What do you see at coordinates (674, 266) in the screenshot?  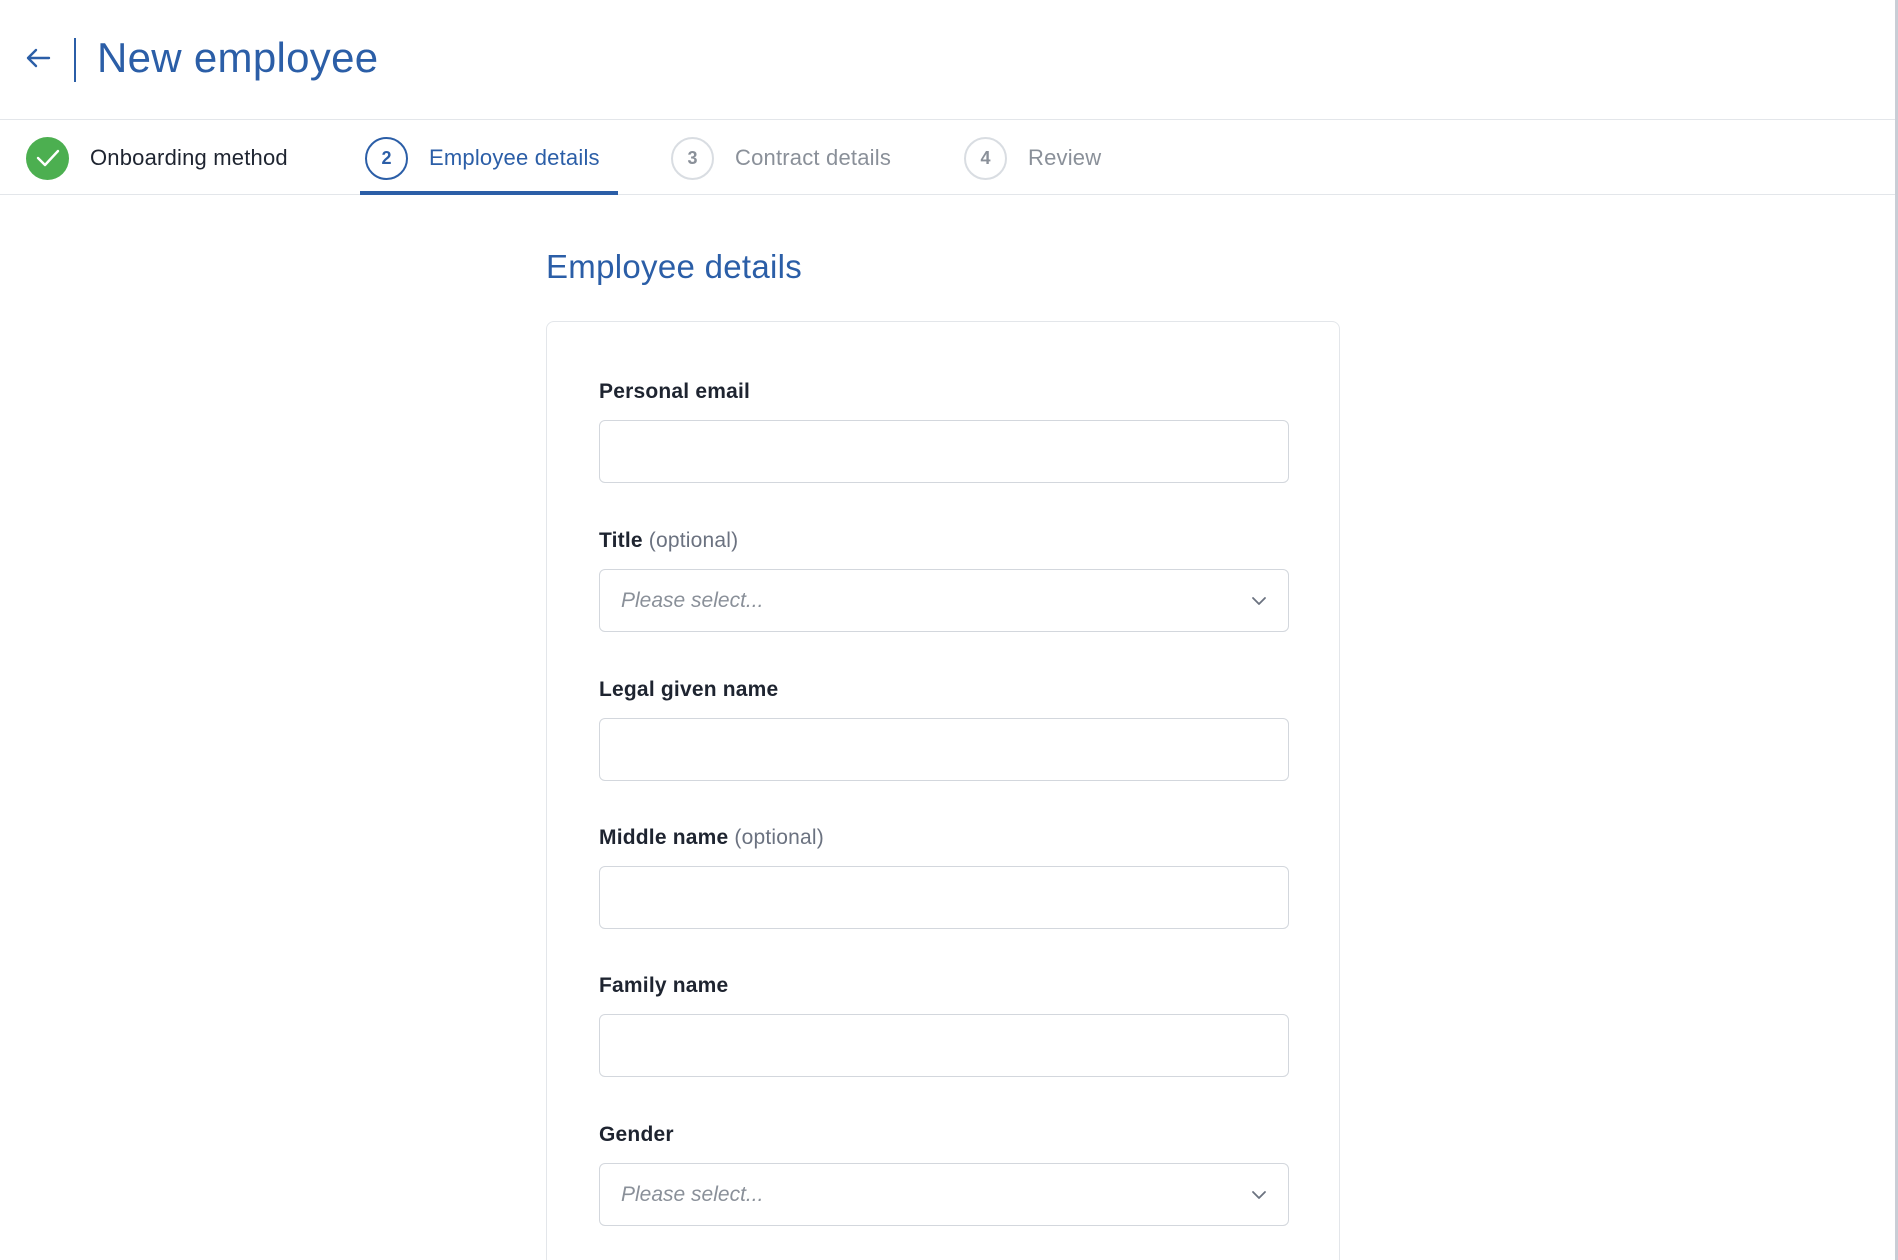 I see `section-title: Employee details` at bounding box center [674, 266].